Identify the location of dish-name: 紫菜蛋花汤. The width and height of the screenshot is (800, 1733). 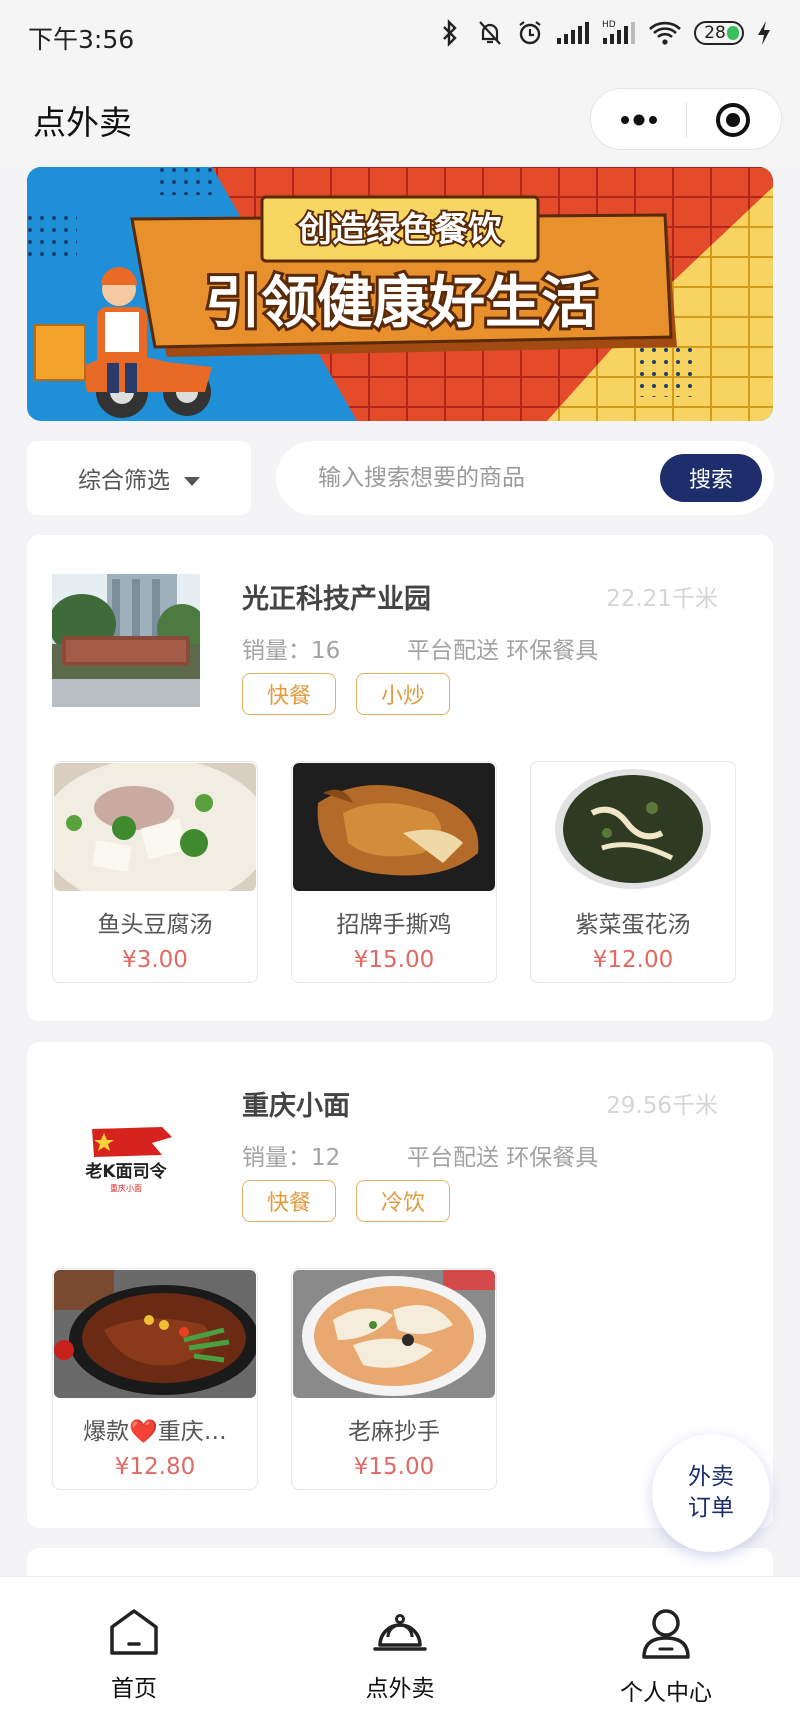
(633, 925).